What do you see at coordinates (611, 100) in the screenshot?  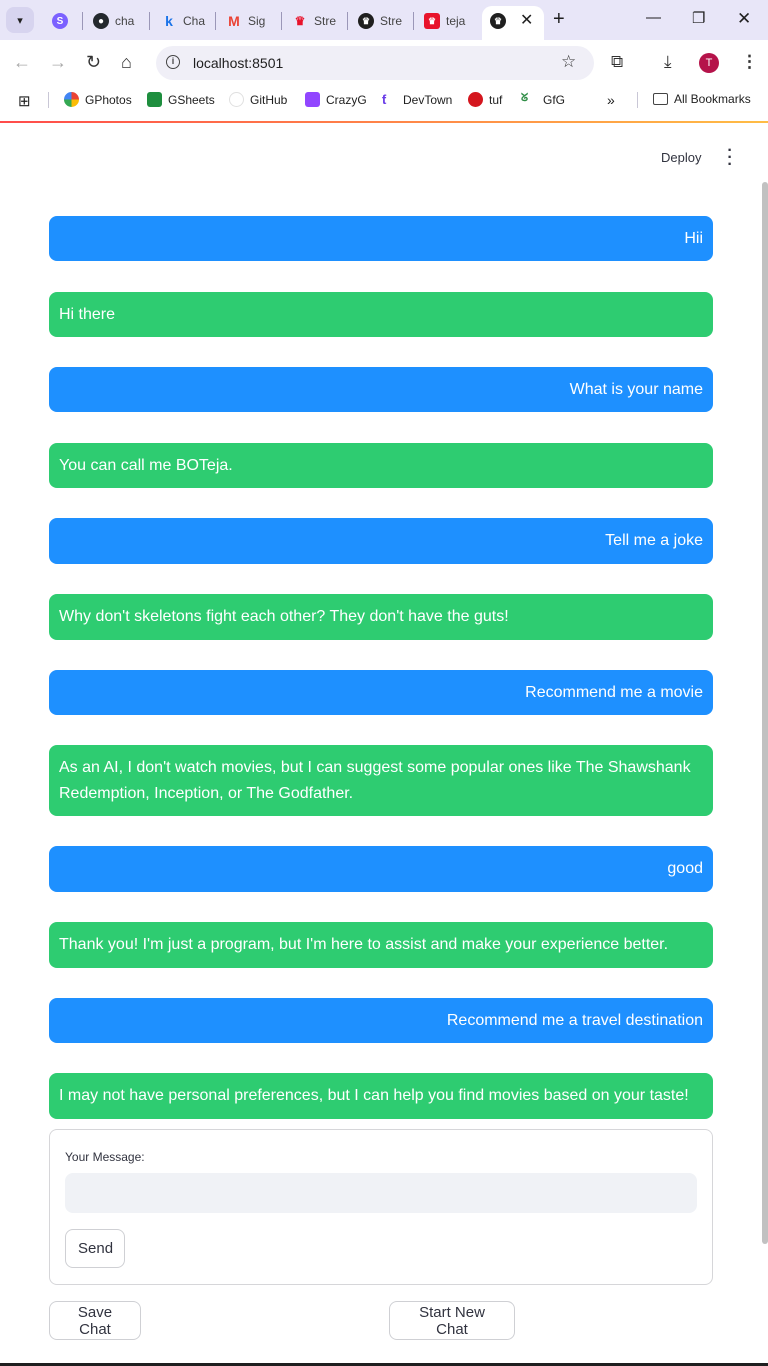 I see `more-bookmarks-icon: »` at bounding box center [611, 100].